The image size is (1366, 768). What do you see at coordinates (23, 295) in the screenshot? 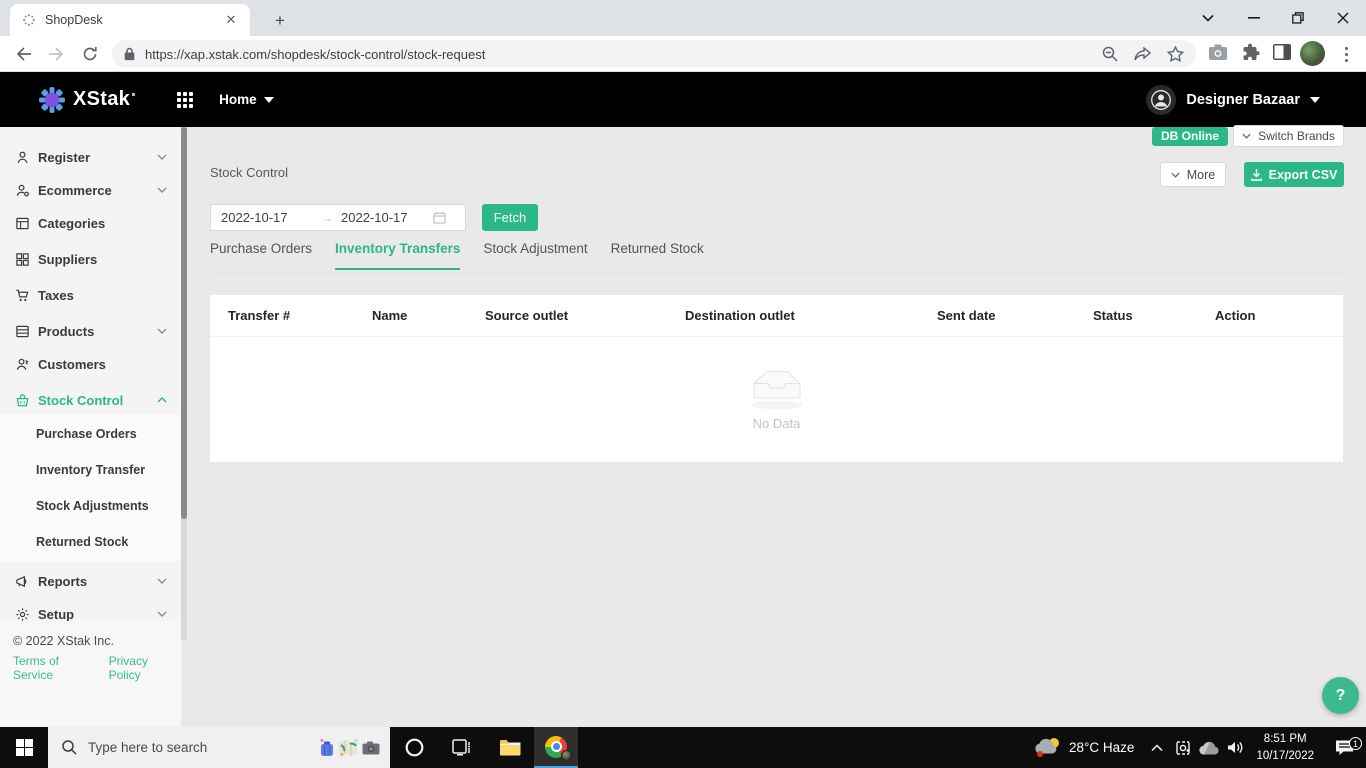
I see `cart-icon` at bounding box center [23, 295].